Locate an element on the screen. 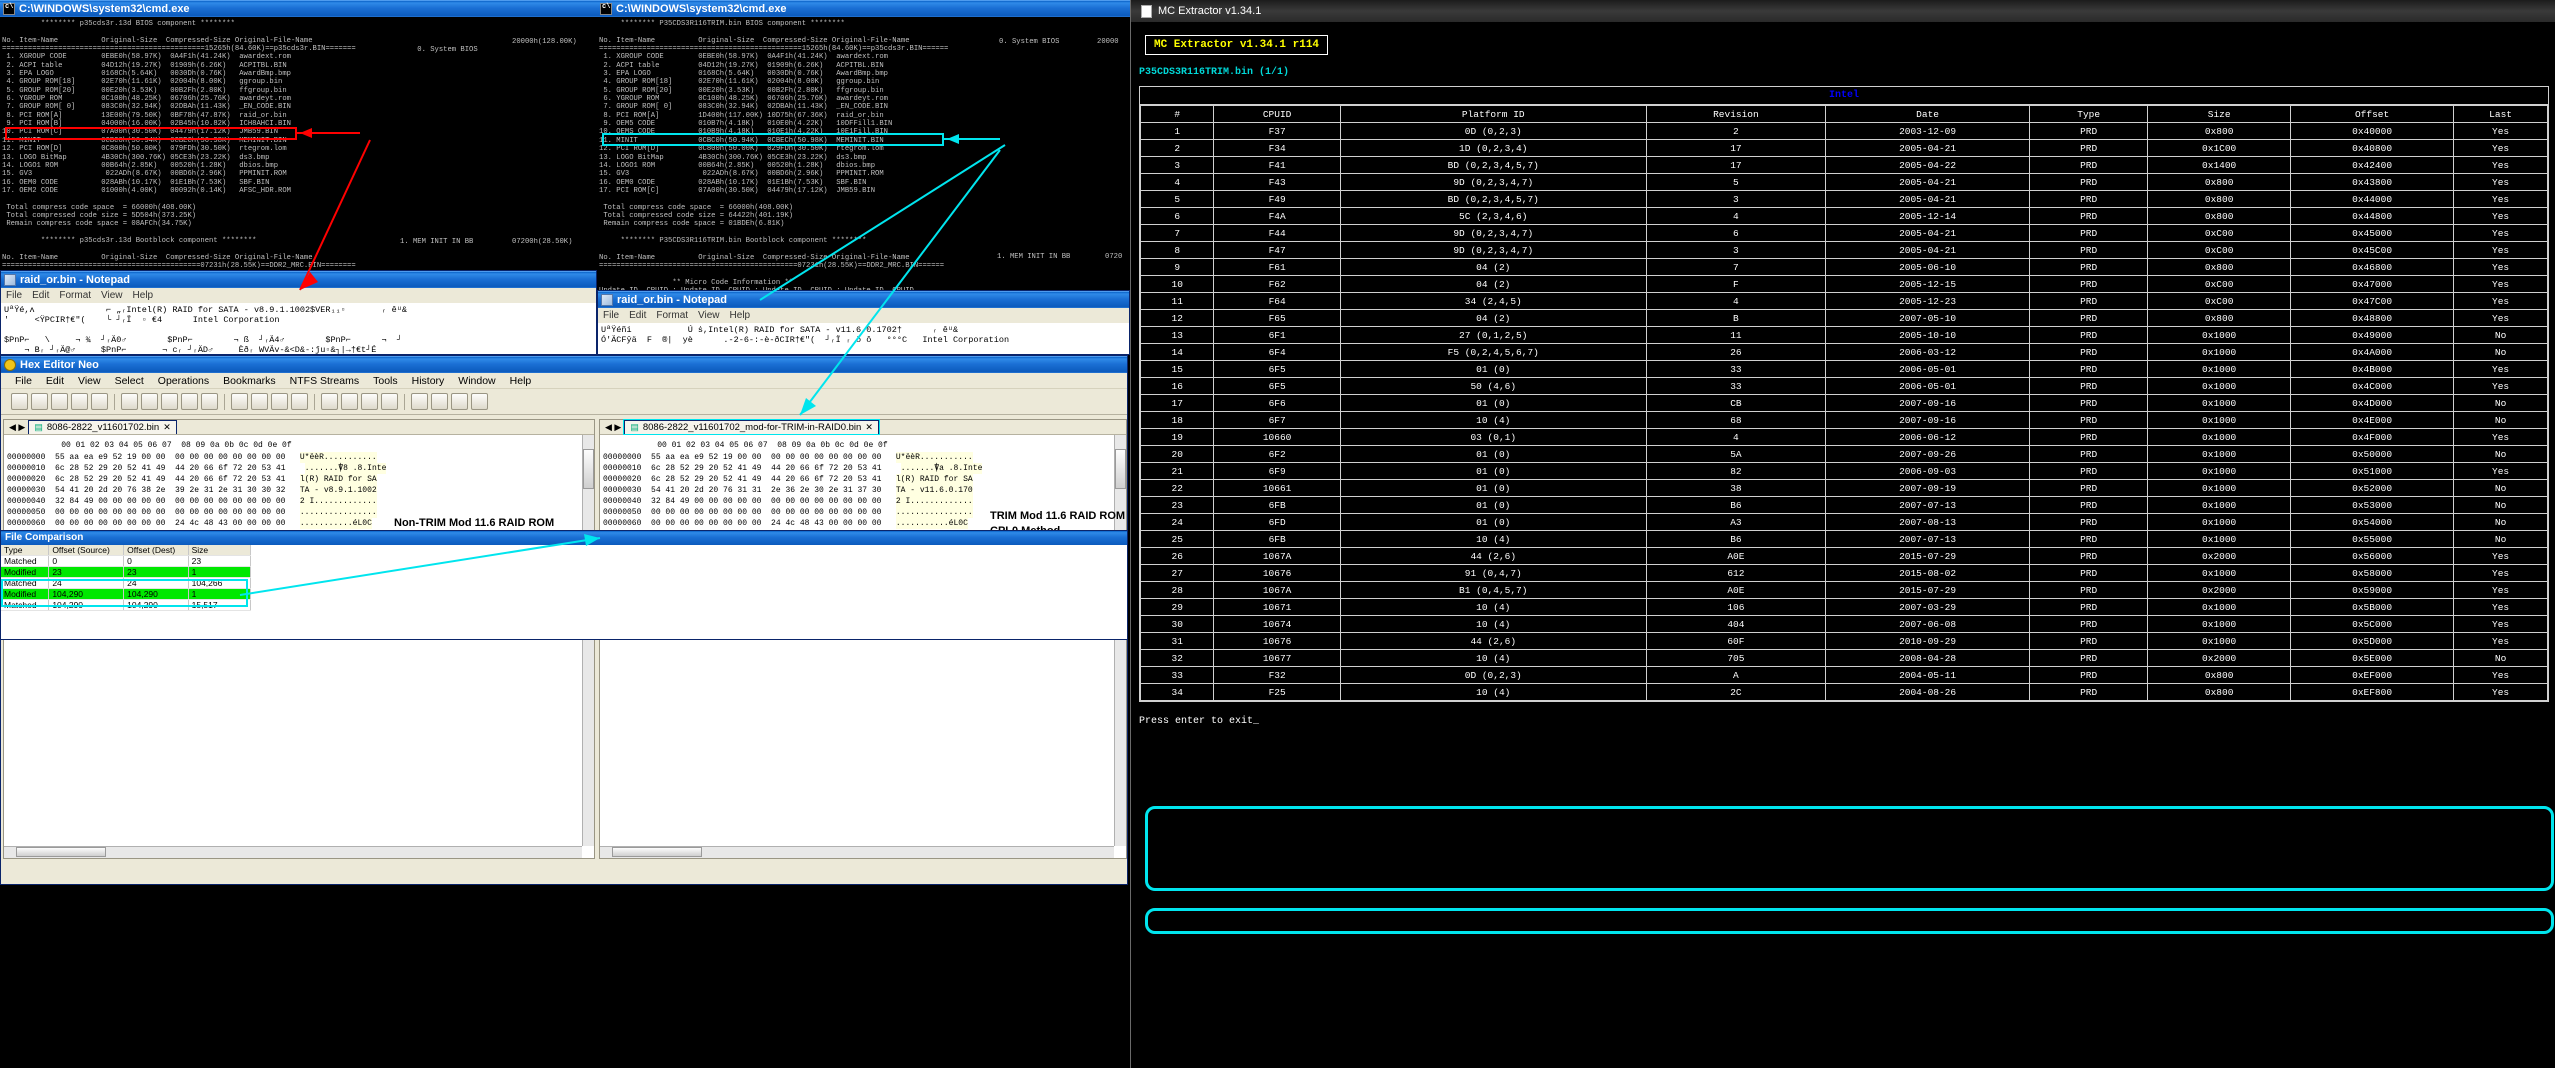 The image size is (2555, 1068). hex-right-hscroll-thumb is located at coordinates (657, 852).